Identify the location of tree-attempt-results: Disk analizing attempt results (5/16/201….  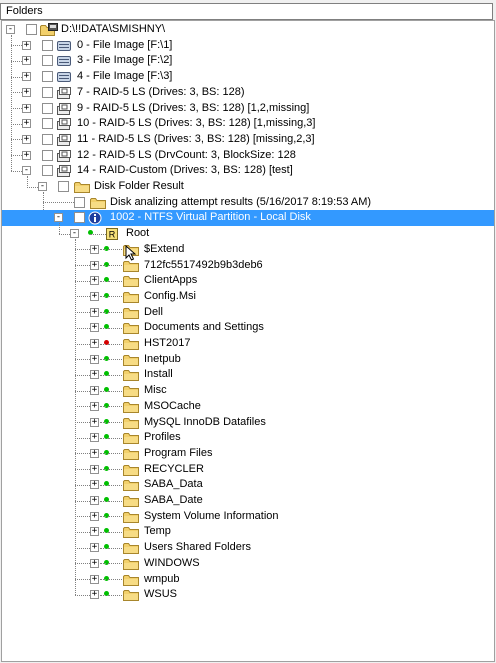
(248, 203).